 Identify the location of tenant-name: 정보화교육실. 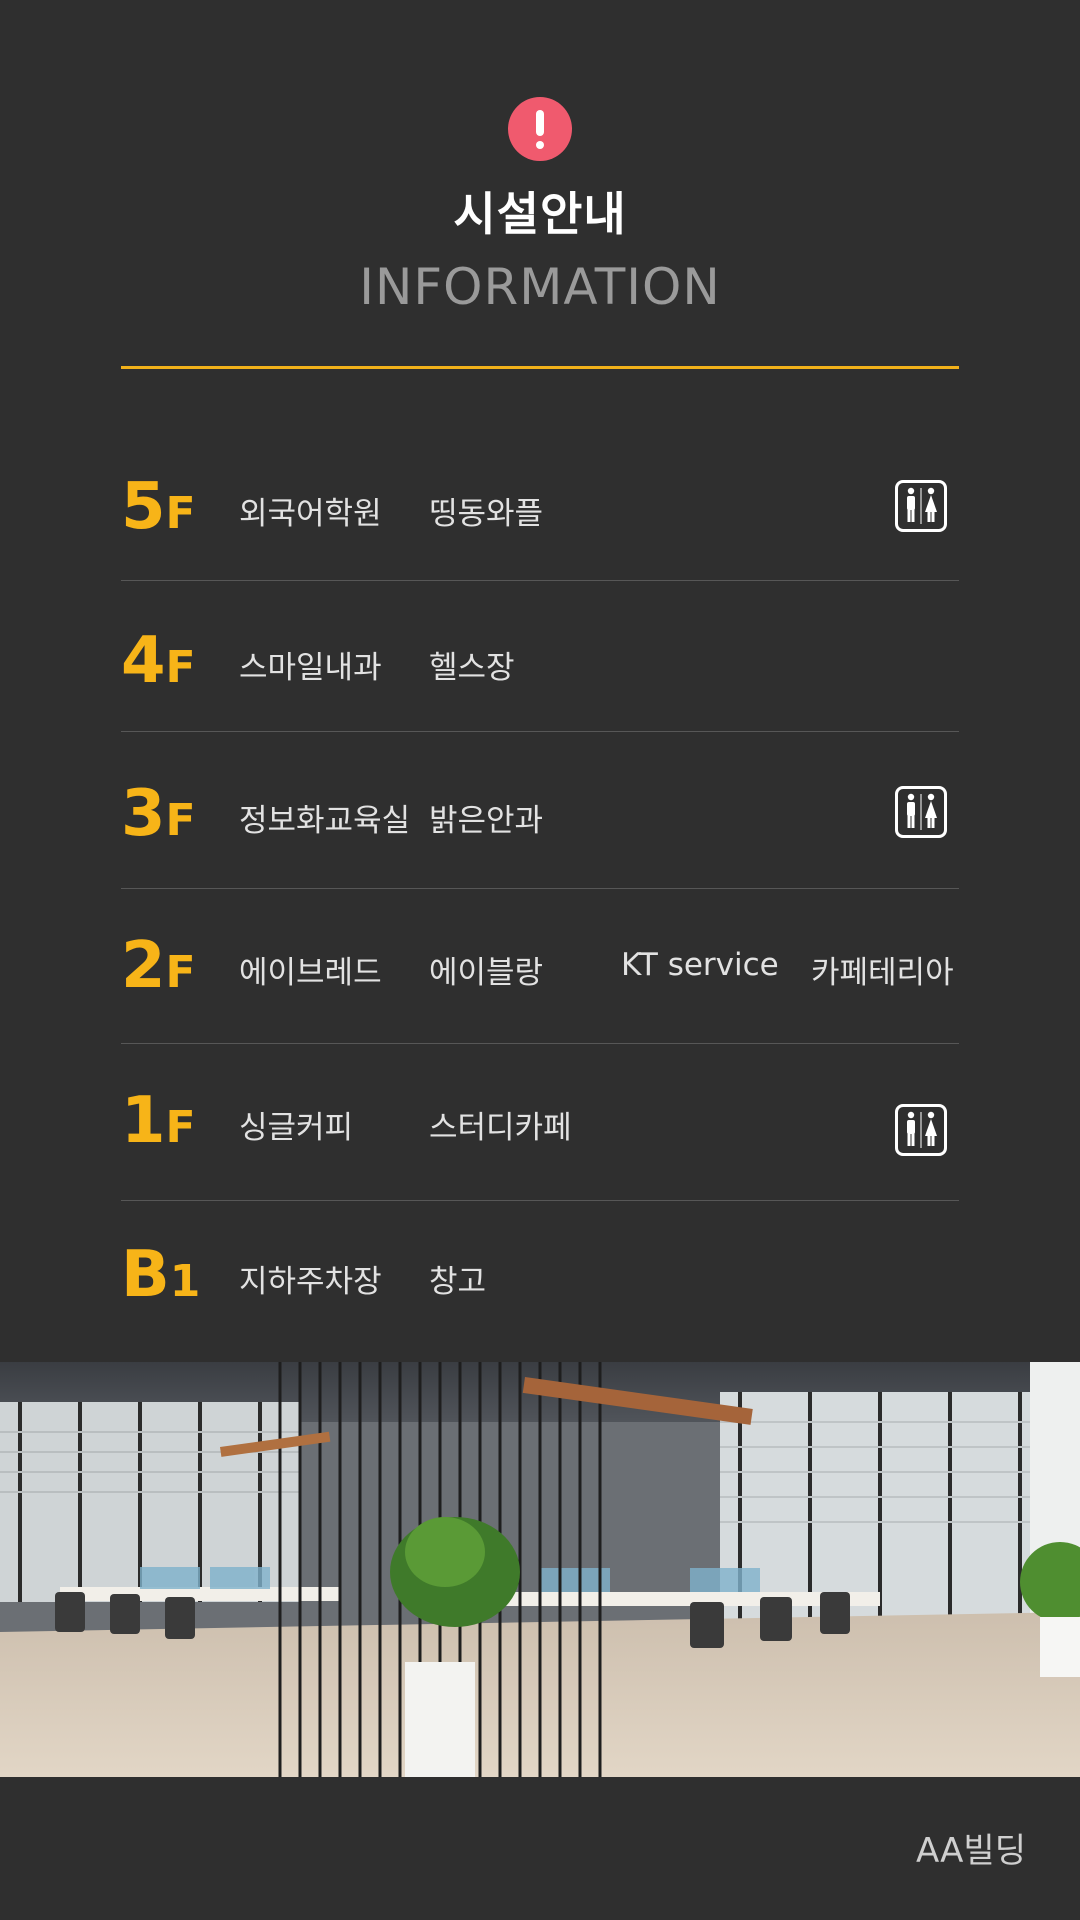
(325, 821).